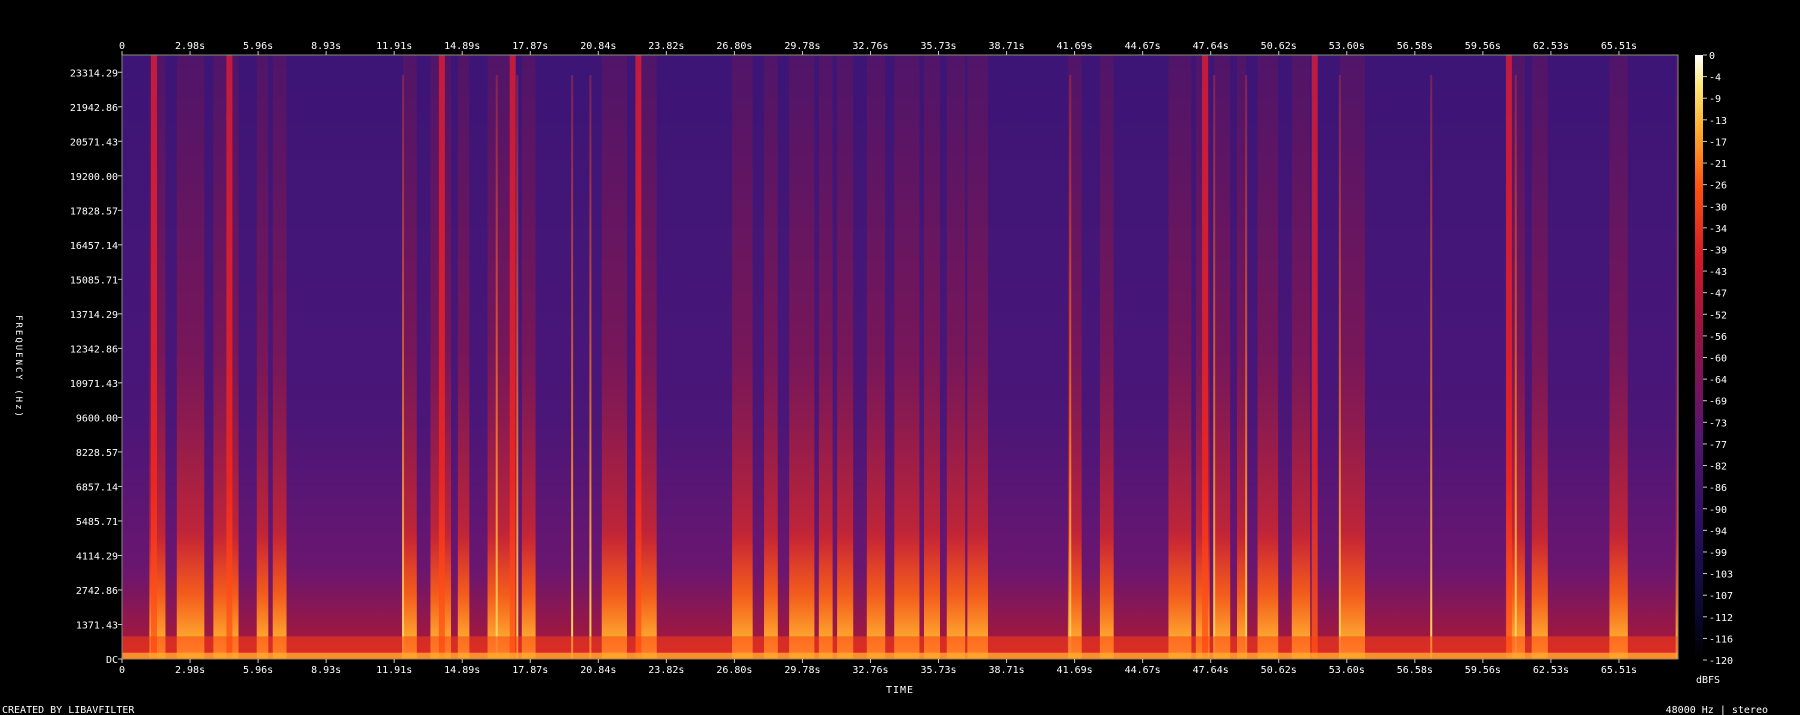  Describe the element at coordinates (94, 349) in the screenshot. I see `y-tick-label: 12342.86` at that location.